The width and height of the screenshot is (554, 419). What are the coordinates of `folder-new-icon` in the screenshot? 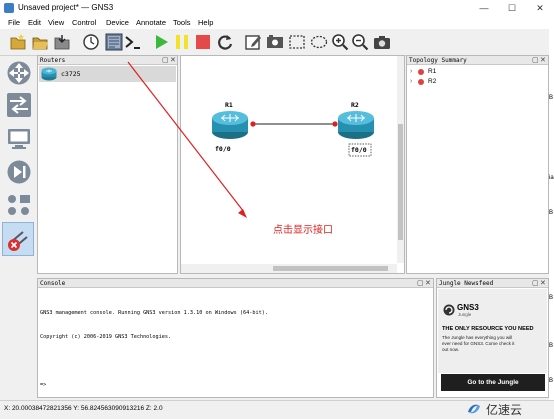 It's located at (18, 42).